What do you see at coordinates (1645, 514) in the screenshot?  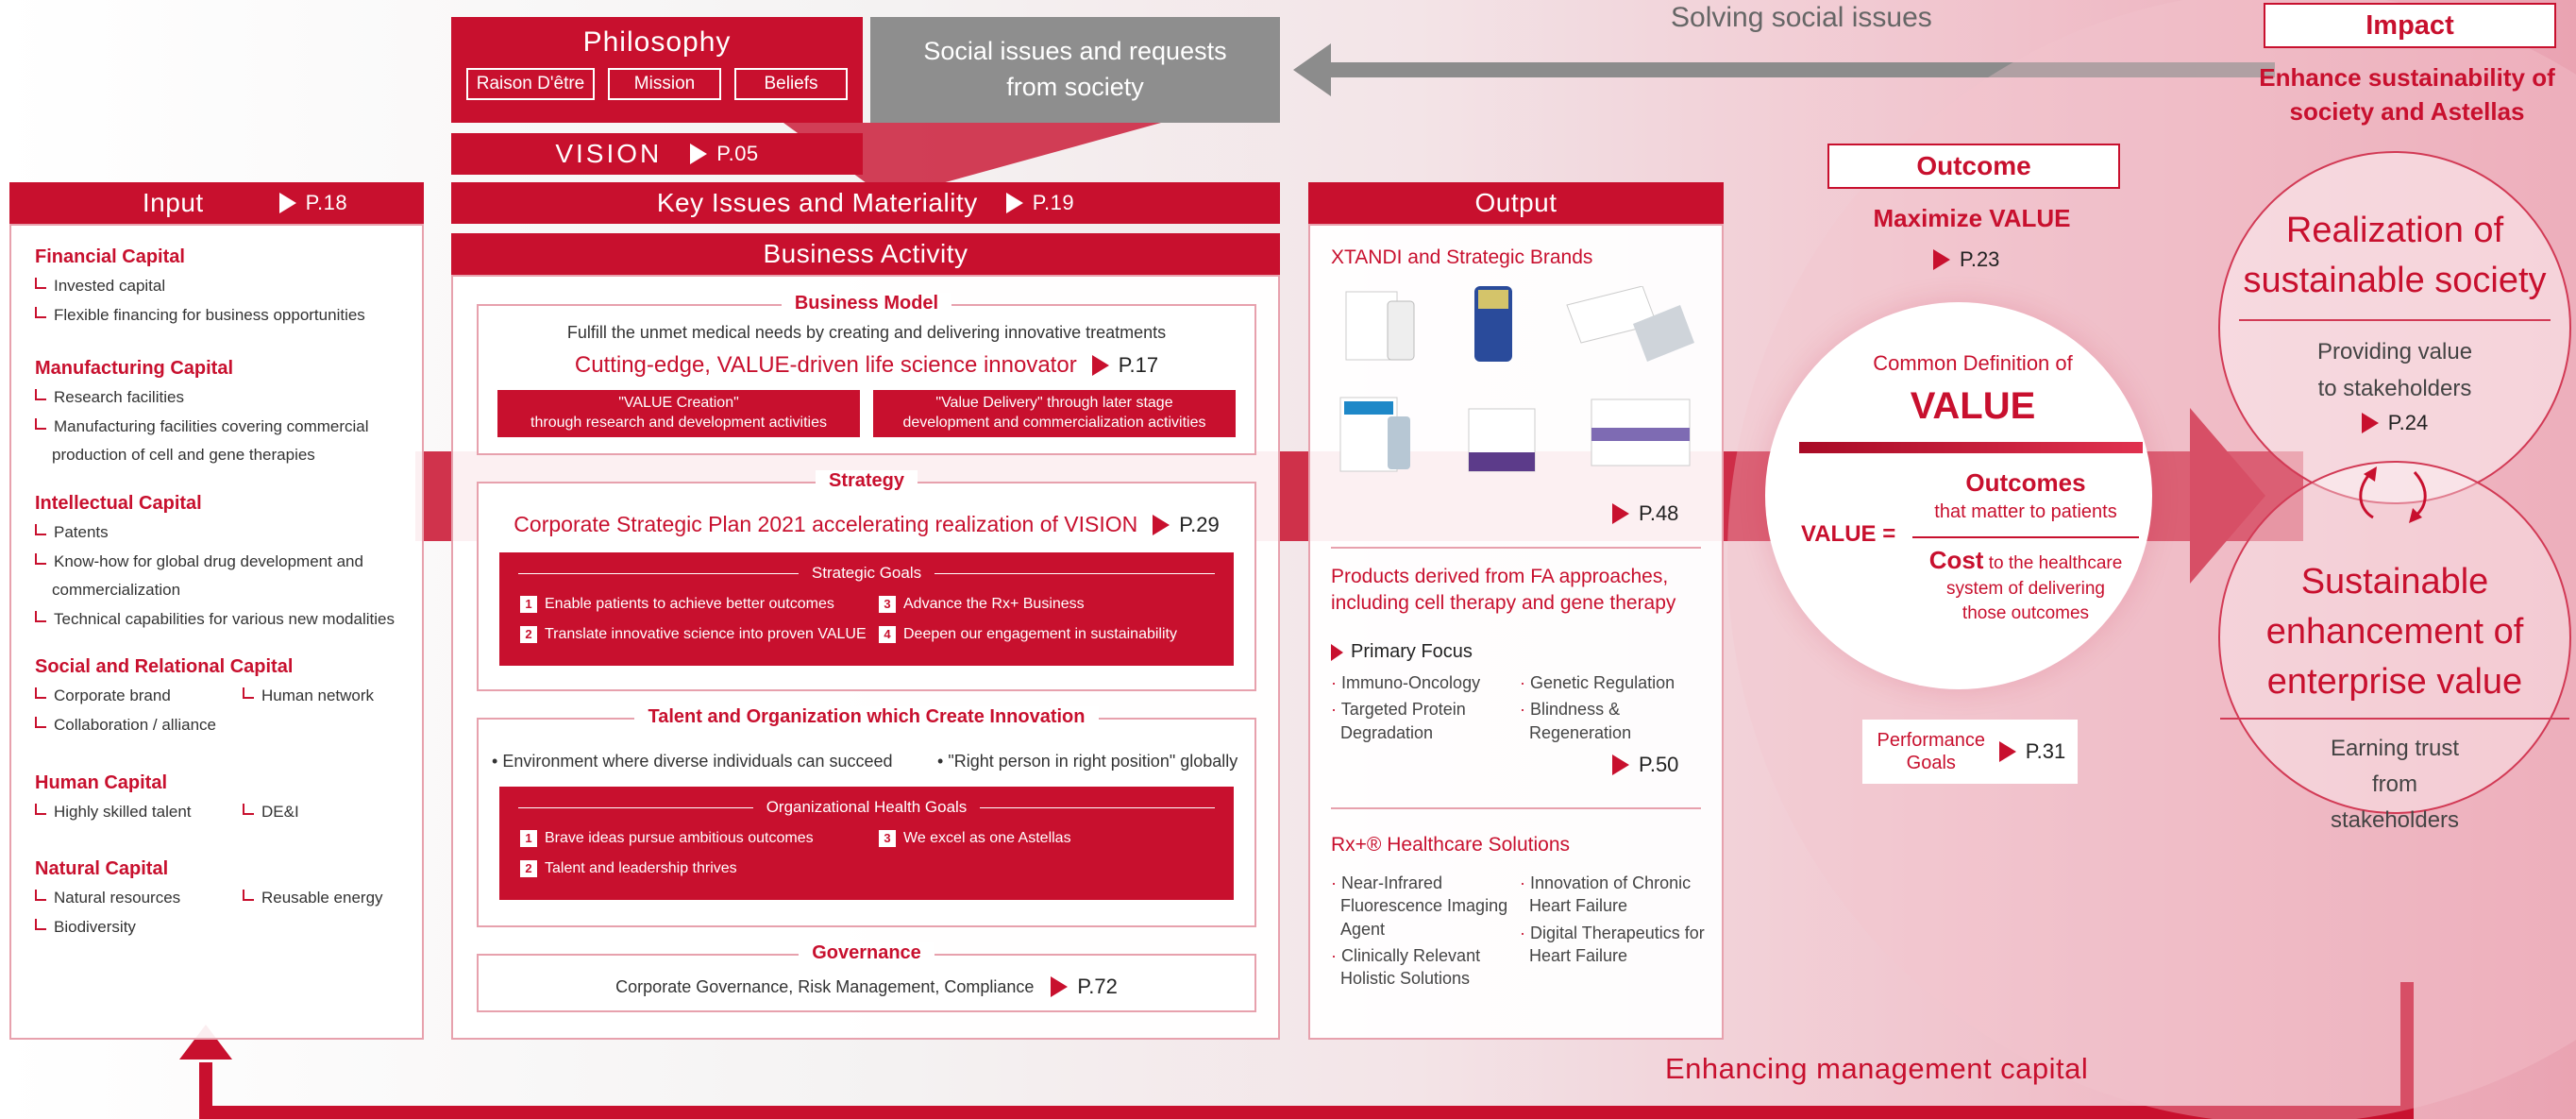 I see `brands-ref: P.48` at bounding box center [1645, 514].